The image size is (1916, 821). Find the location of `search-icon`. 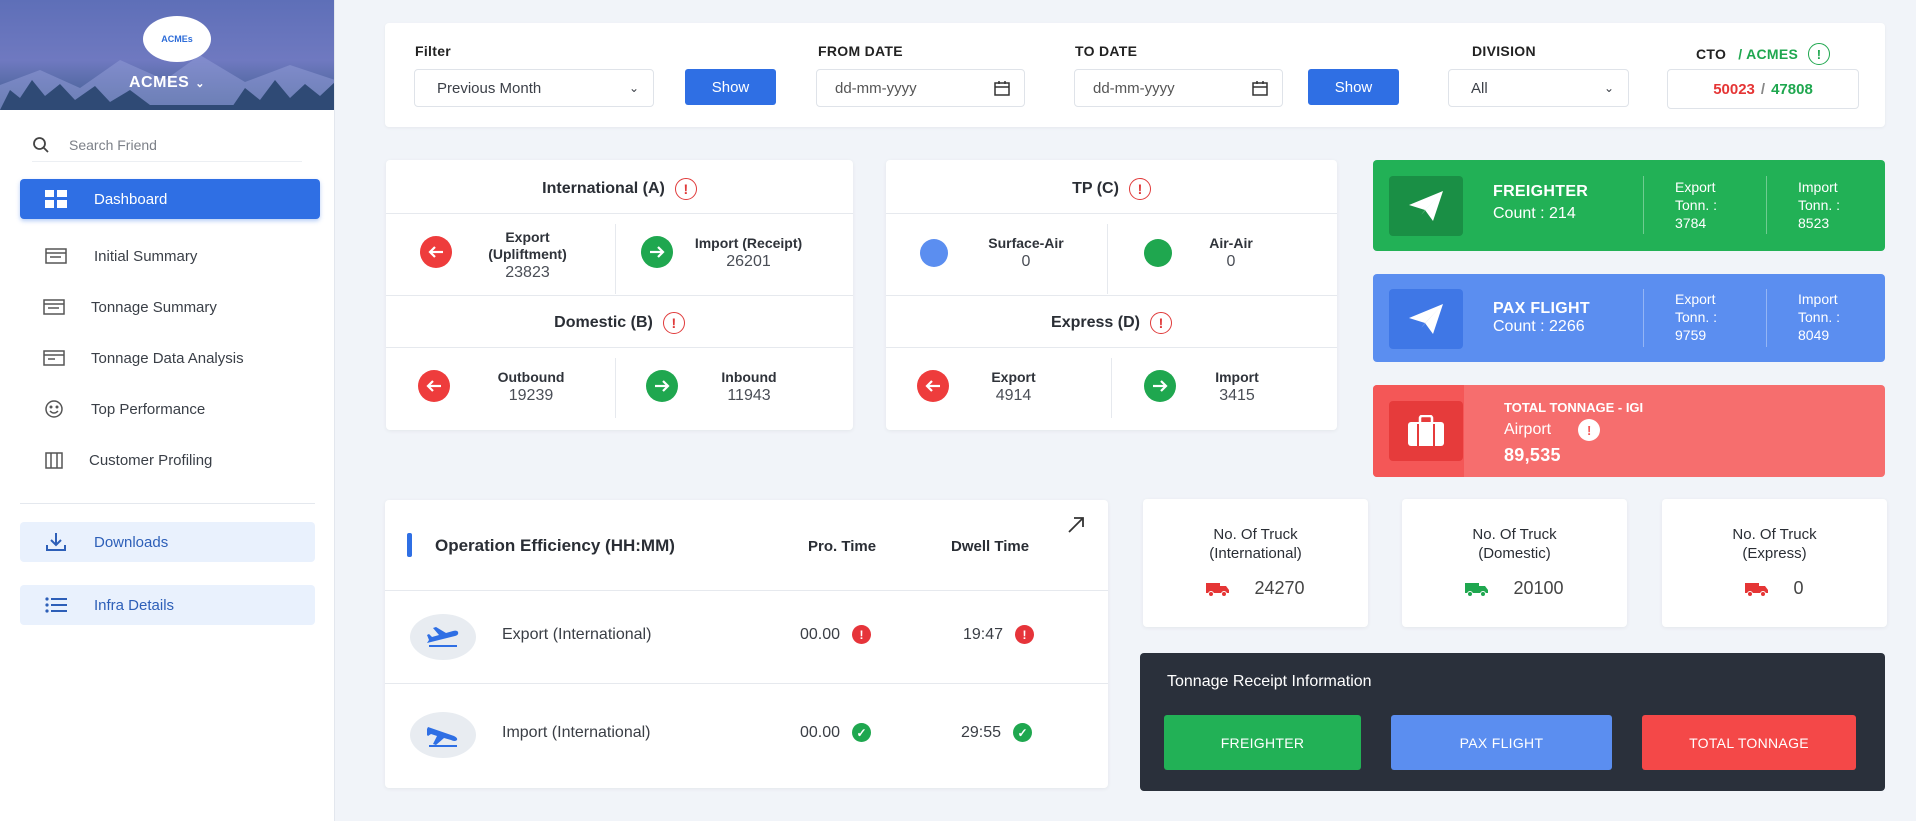

search-icon is located at coordinates (41, 144).